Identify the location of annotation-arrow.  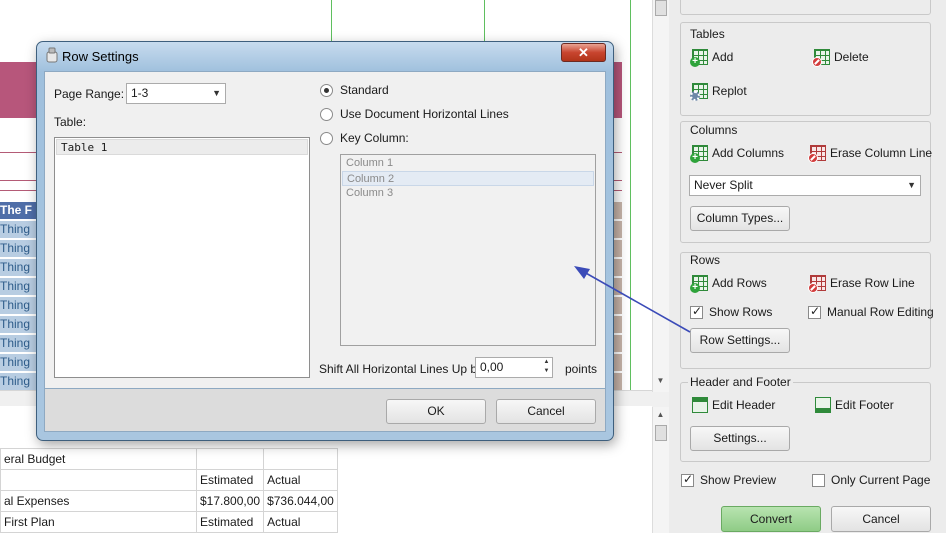
(632, 299).